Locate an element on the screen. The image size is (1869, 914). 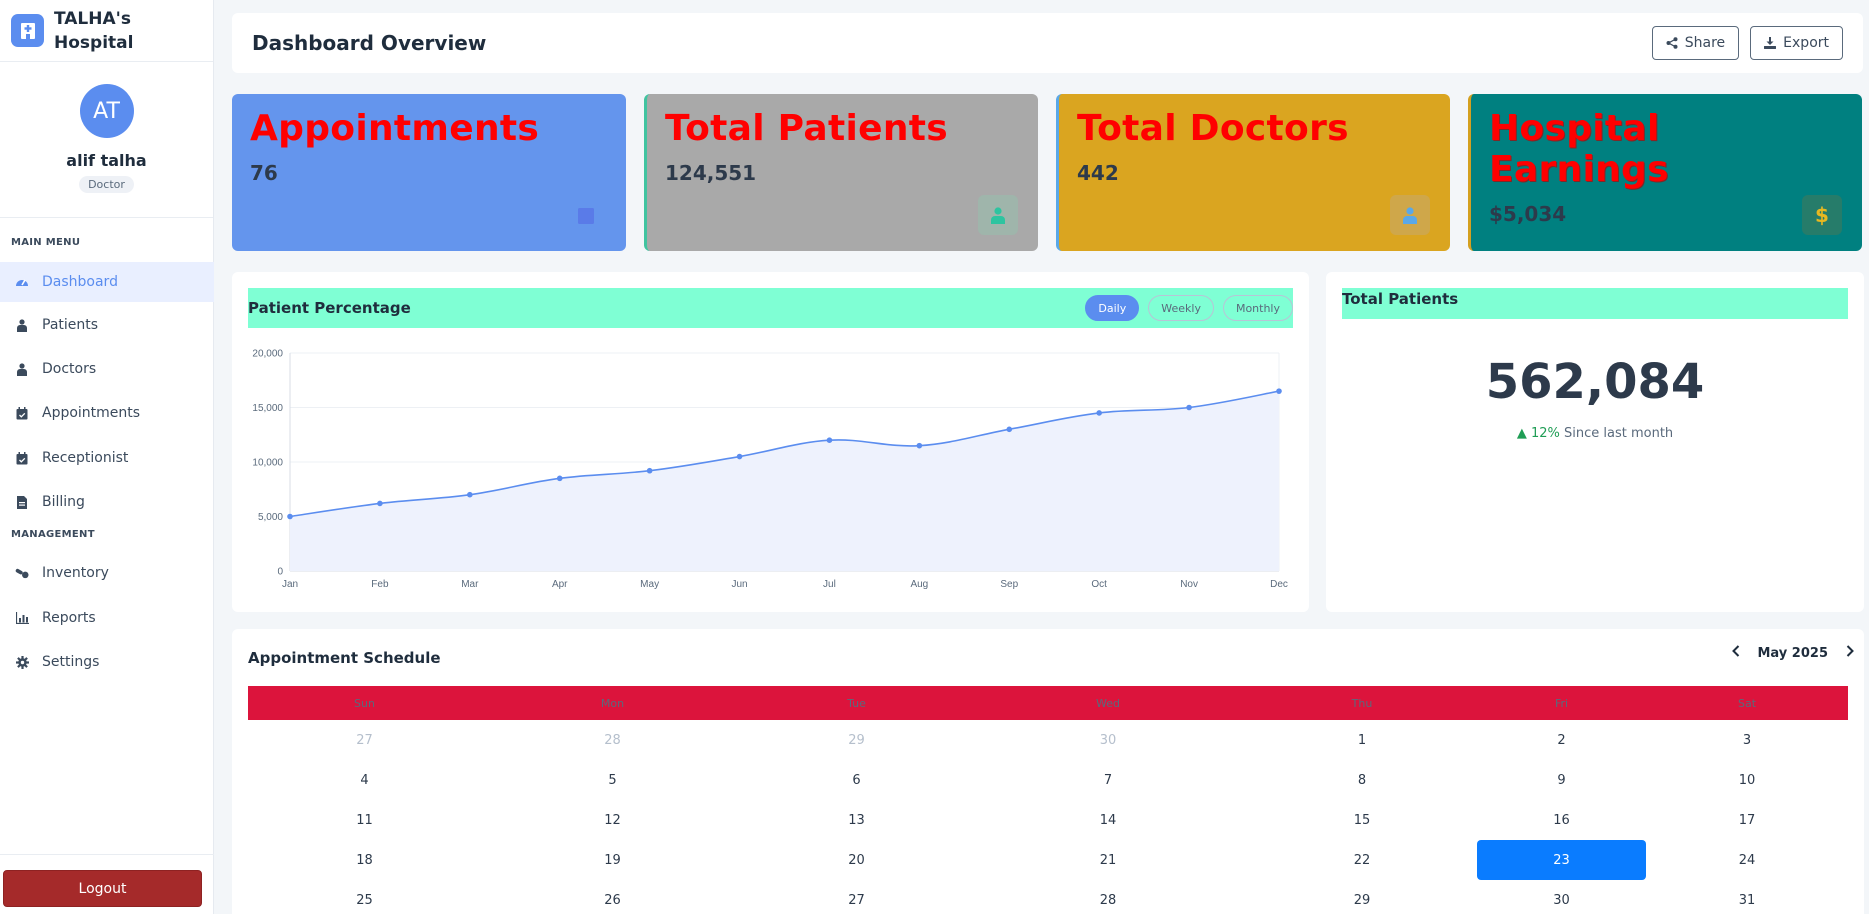
y-tick-label: 10,000 is located at coordinates (267, 463).